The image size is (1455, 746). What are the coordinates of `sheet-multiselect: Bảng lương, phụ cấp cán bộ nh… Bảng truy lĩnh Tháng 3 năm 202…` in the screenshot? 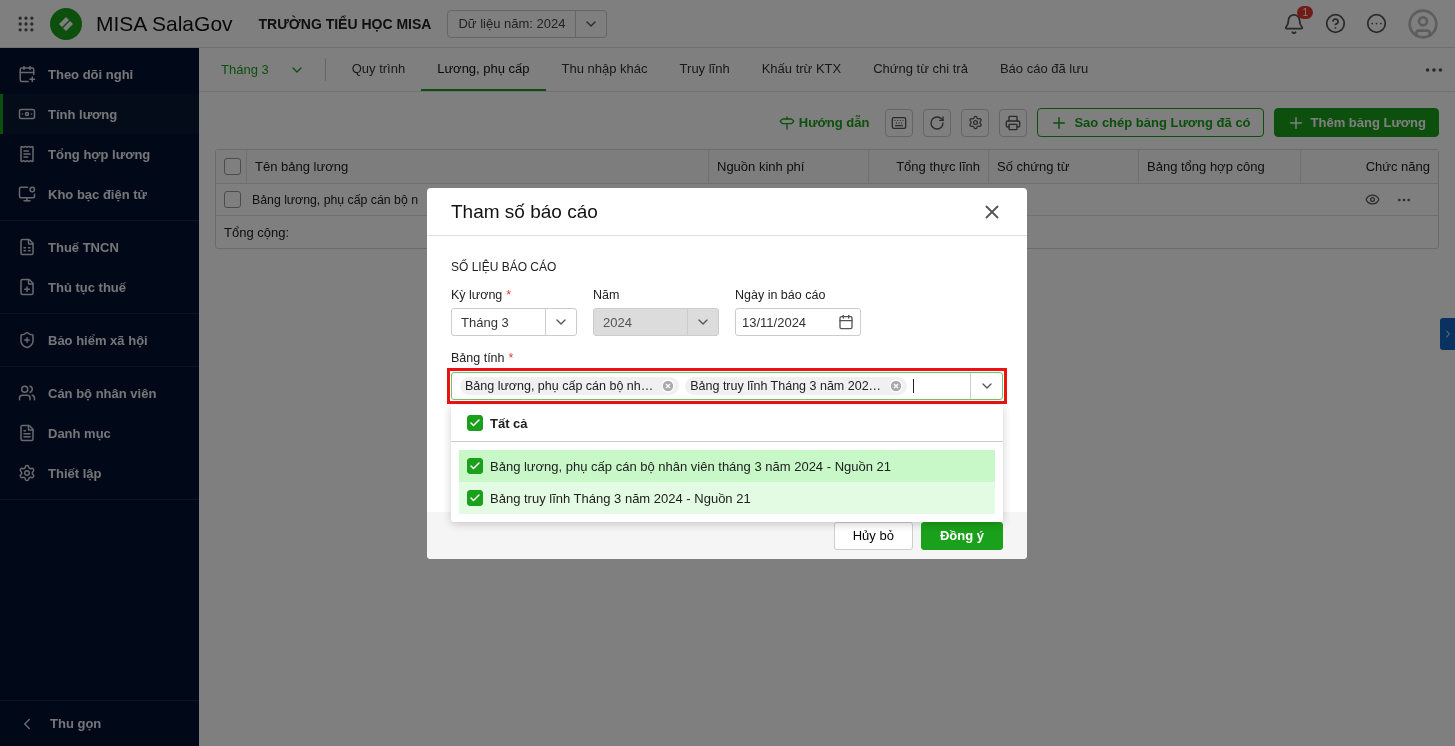 It's located at (727, 386).